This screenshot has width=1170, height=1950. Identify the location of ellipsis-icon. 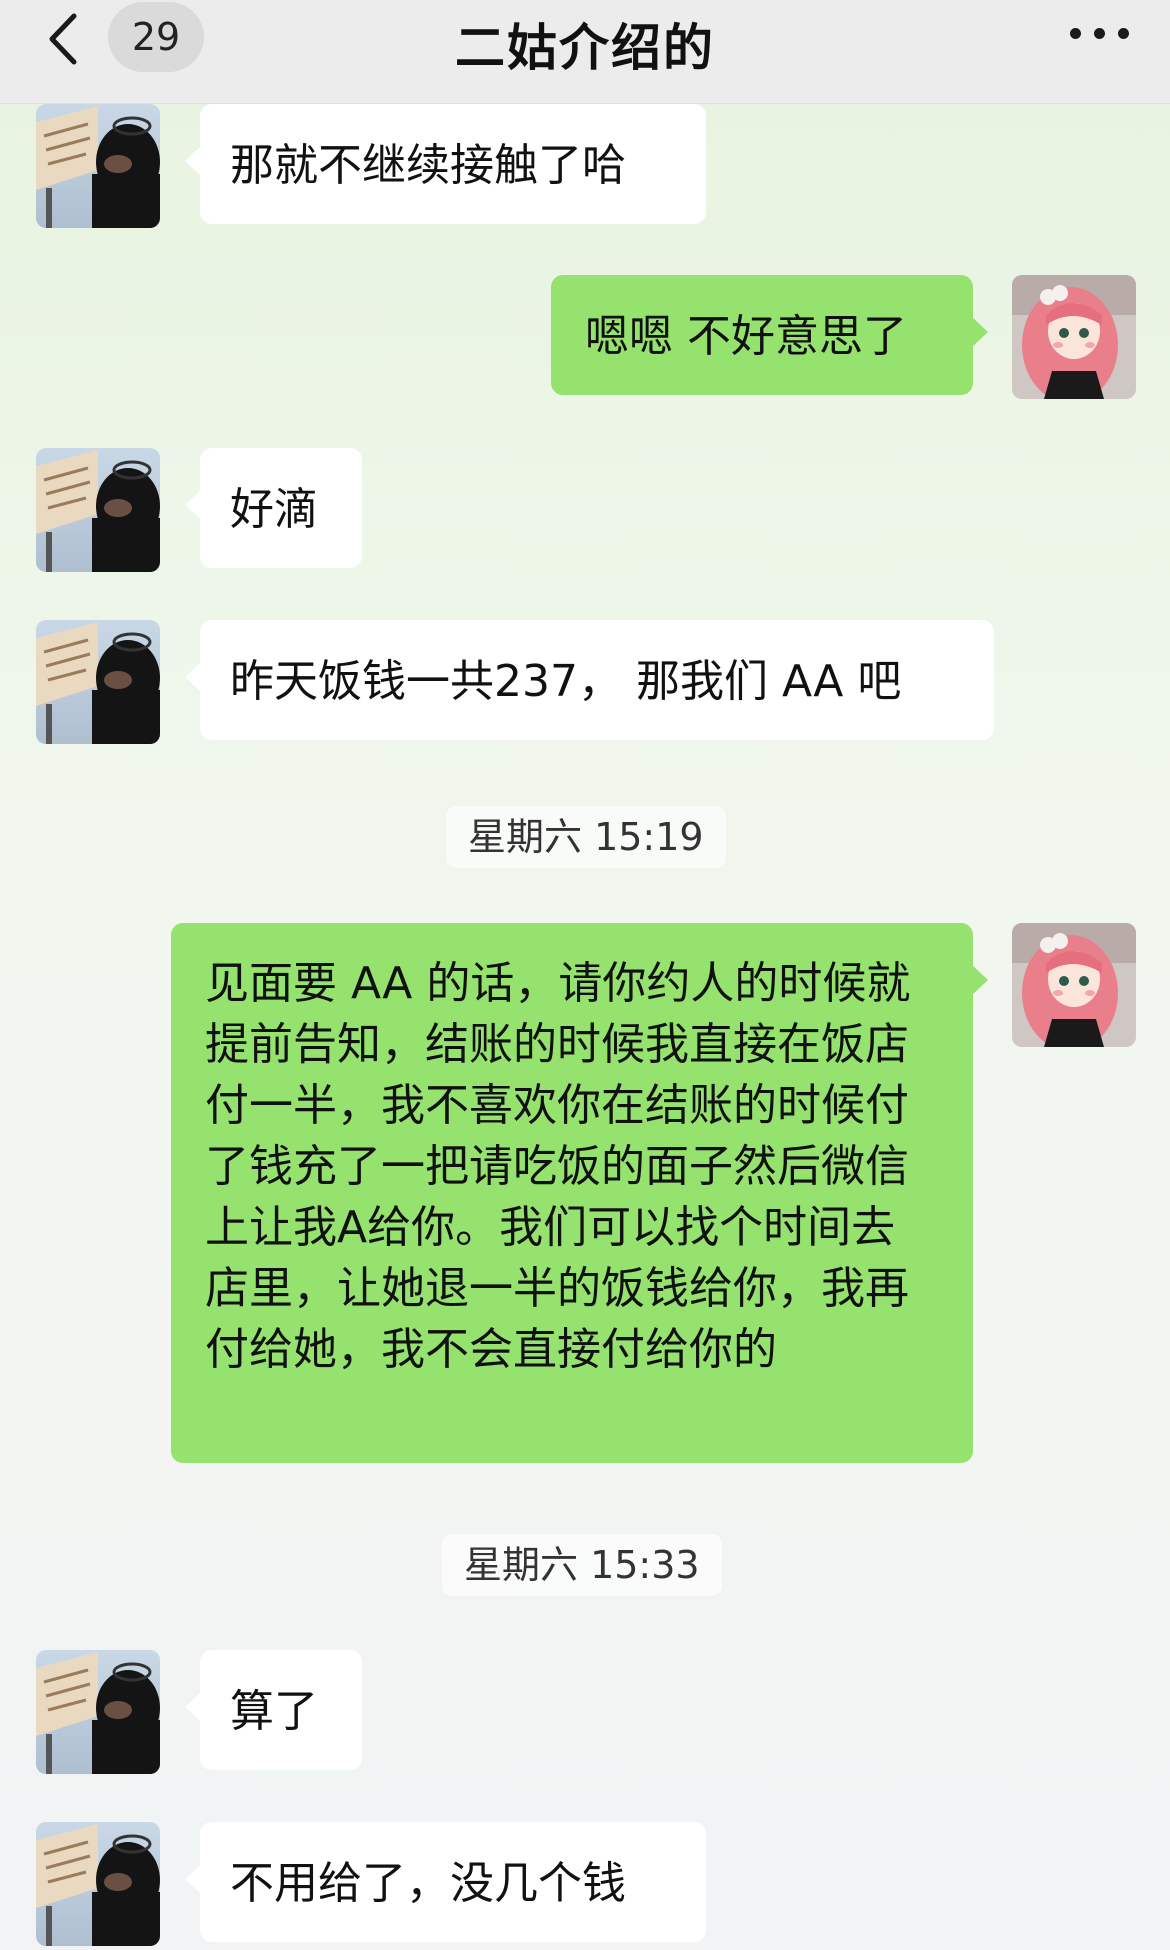
(1100, 38).